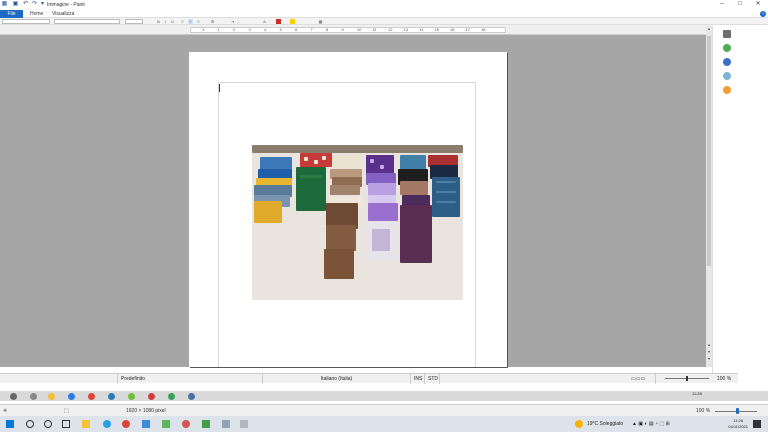 This screenshot has height=432, width=768. Describe the element at coordinates (219, 88) in the screenshot. I see `text-cursor` at that location.